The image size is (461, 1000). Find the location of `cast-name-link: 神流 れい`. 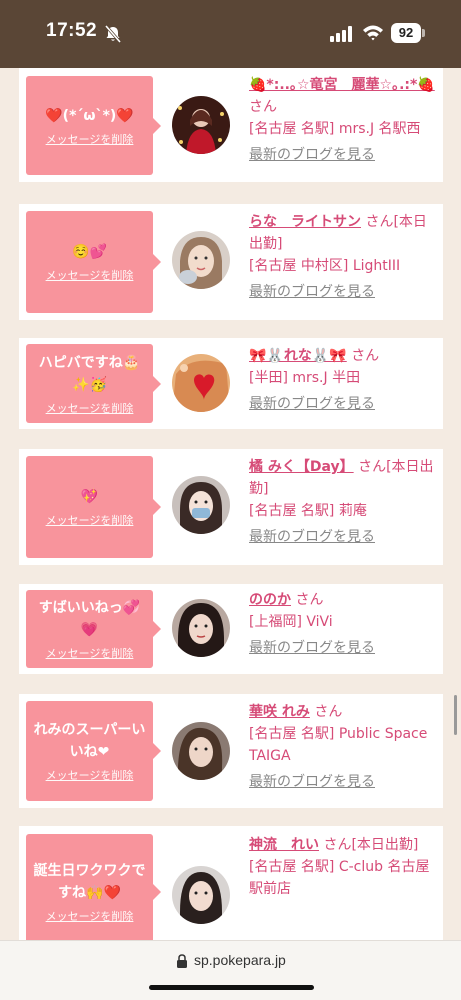

cast-name-link: 神流 れい is located at coordinates (284, 845).